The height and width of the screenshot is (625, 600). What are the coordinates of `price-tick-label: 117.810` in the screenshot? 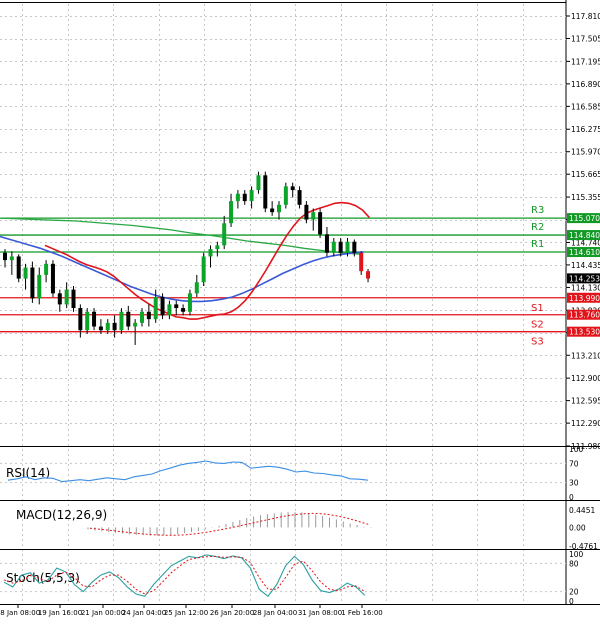 It's located at (585, 16).